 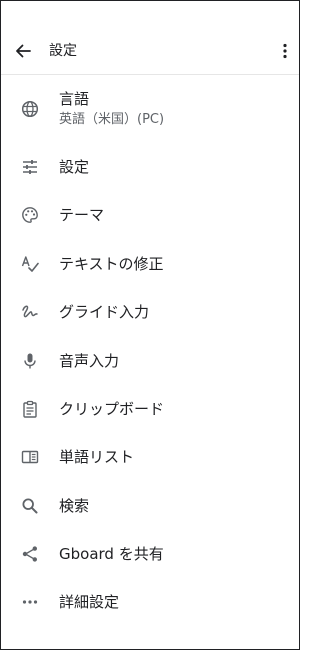 I want to click on settings-item-clipboard: クリップボード, so click(x=150, y=409).